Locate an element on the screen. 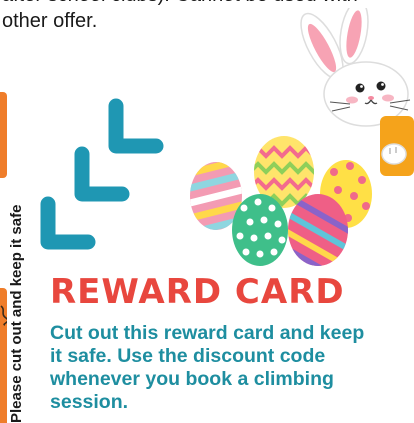 This screenshot has width=414, height=423. bunny-eye-left is located at coordinates (360, 88).